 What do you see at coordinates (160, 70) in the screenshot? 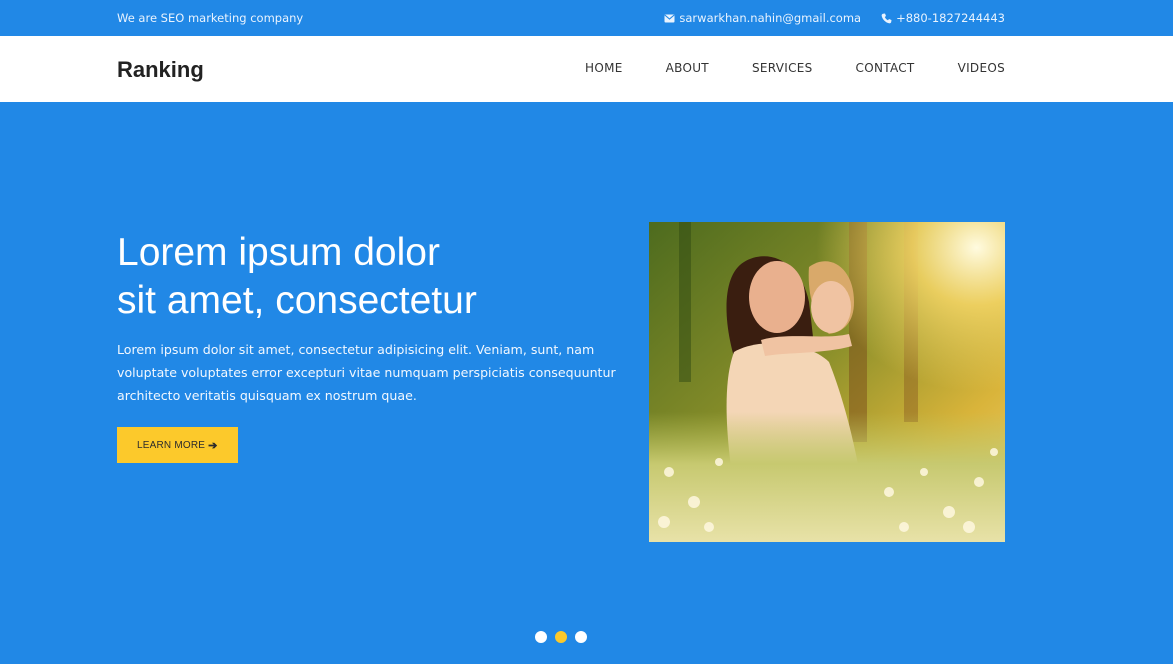
I see `brand-logo: Ranking` at bounding box center [160, 70].